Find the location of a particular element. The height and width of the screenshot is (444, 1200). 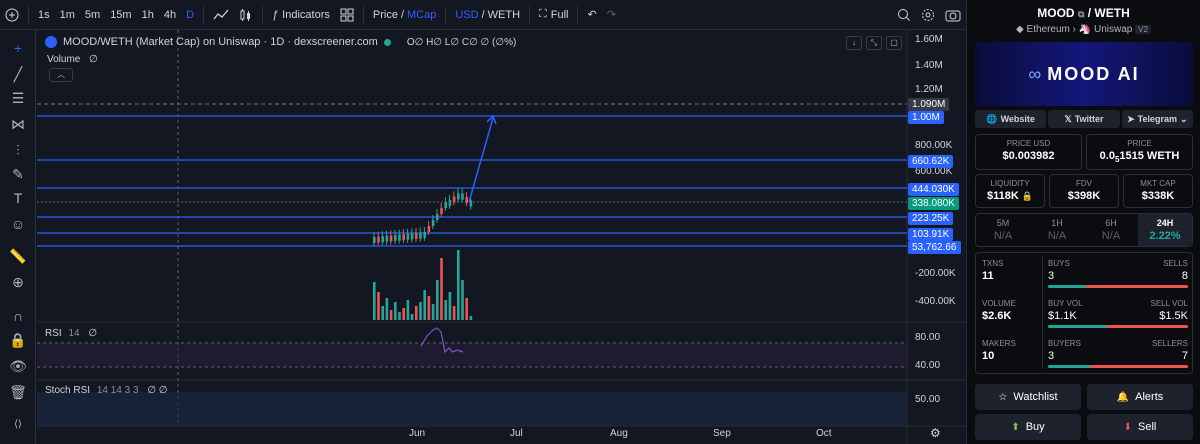

price-weth-label: PRICE is located at coordinates (1139, 143).